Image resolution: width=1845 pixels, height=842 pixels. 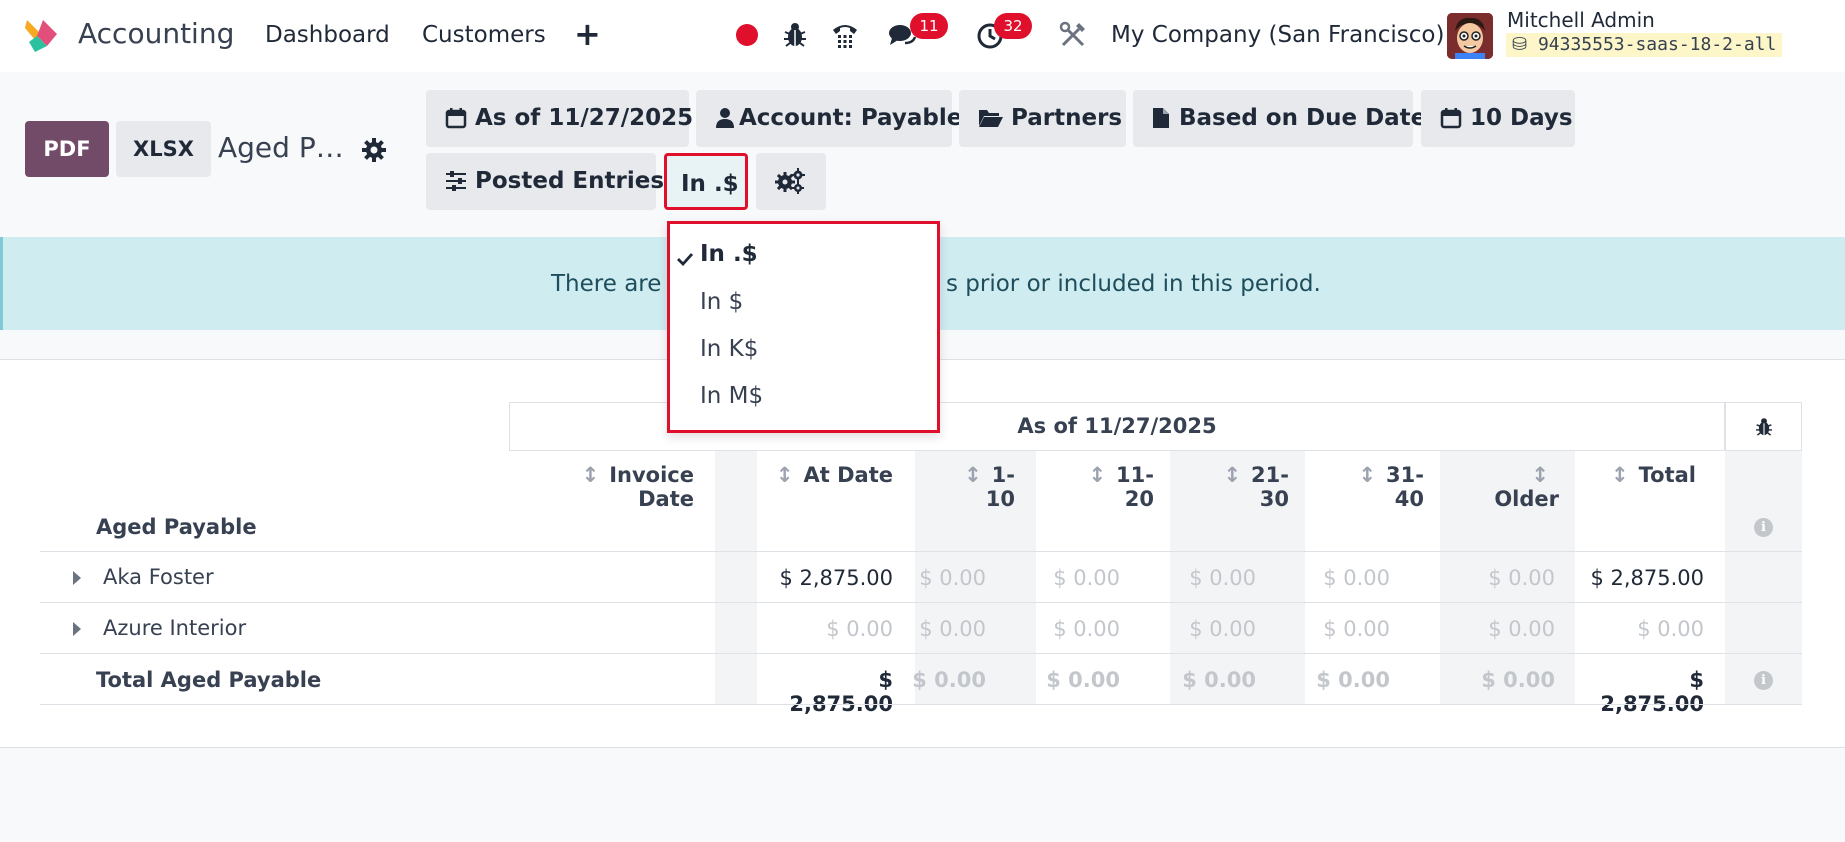 I want to click on sliders-icon, so click(x=456, y=181).